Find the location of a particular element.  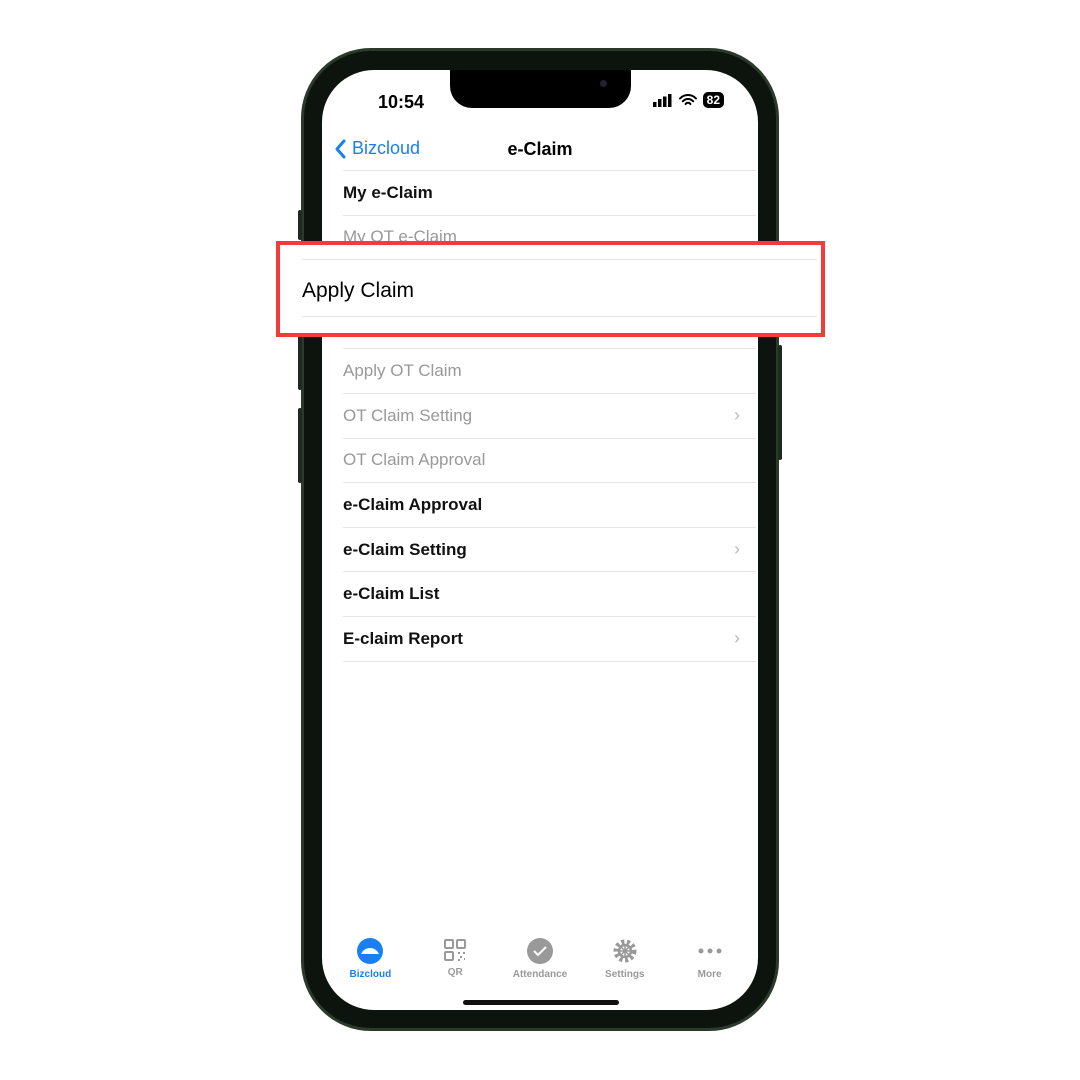

tab-more: More is located at coordinates (710, 959).